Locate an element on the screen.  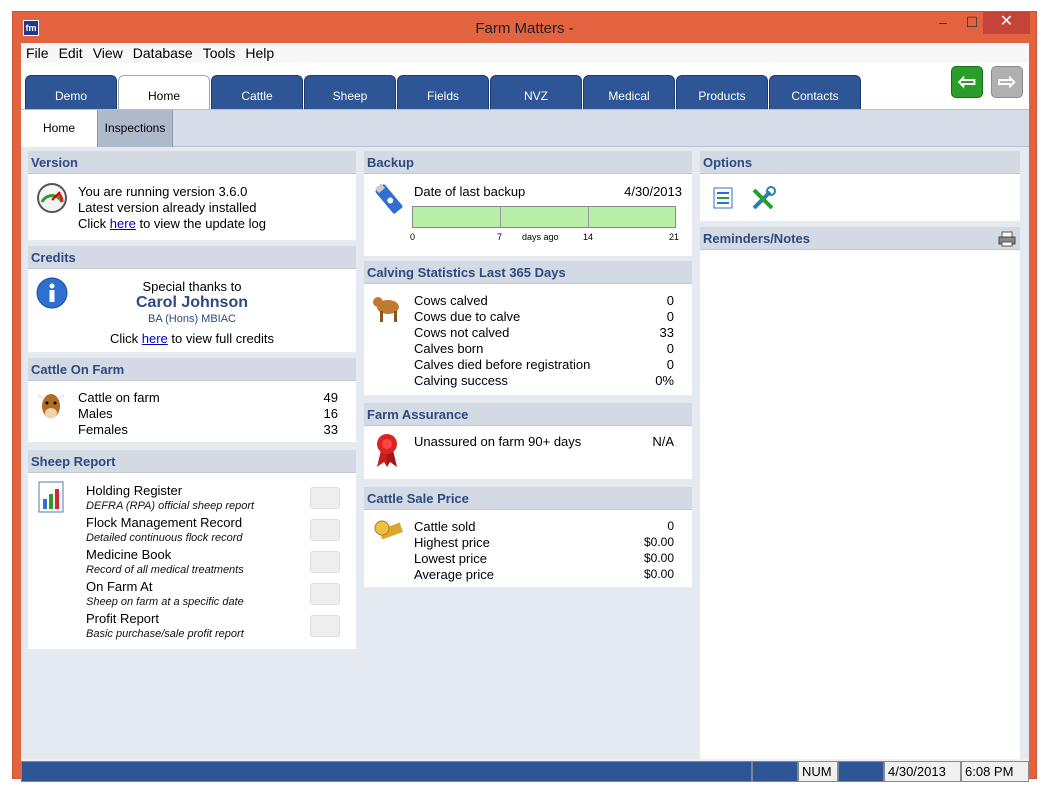
farm-assurance-header: Farm Assurance is located at coordinates (528, 414).